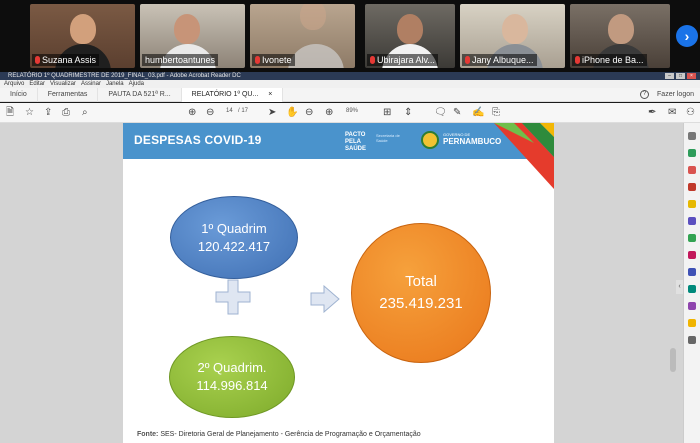 Image resolution: width=700 pixels, height=443 pixels. I want to click on select-cursor-icon: ➤, so click(272, 113).